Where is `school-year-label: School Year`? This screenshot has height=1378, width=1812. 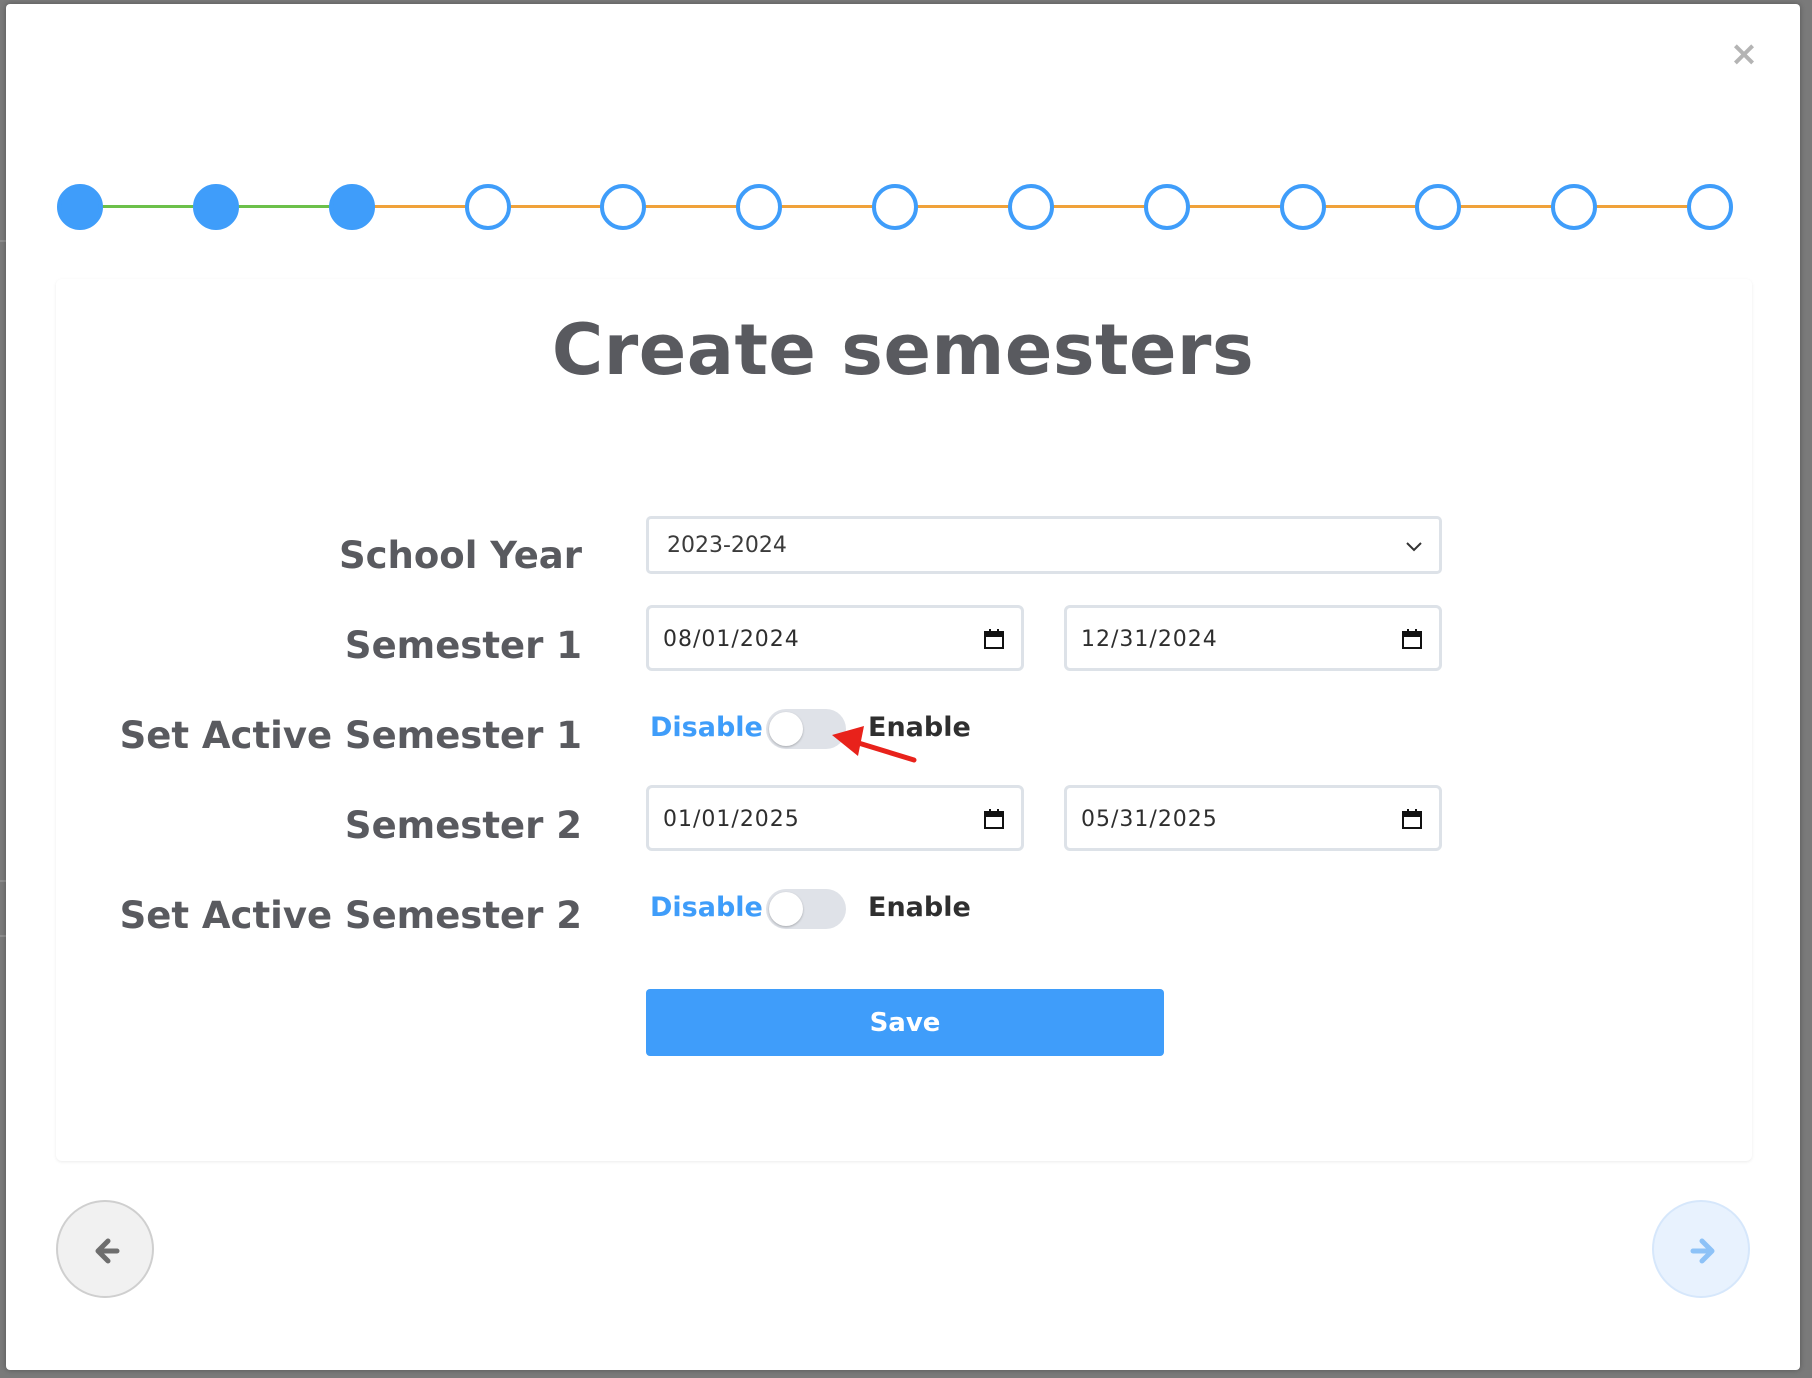 school-year-label: School Year is located at coordinates (460, 555).